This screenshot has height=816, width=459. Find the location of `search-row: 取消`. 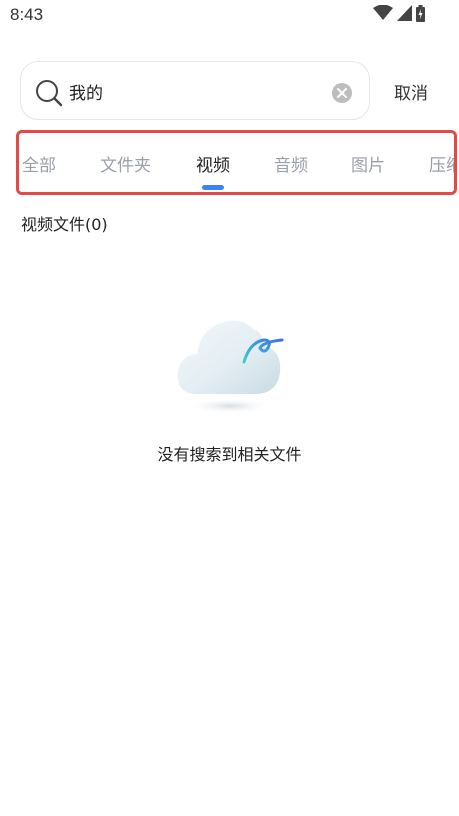

search-row: 取消 is located at coordinates (229, 91).